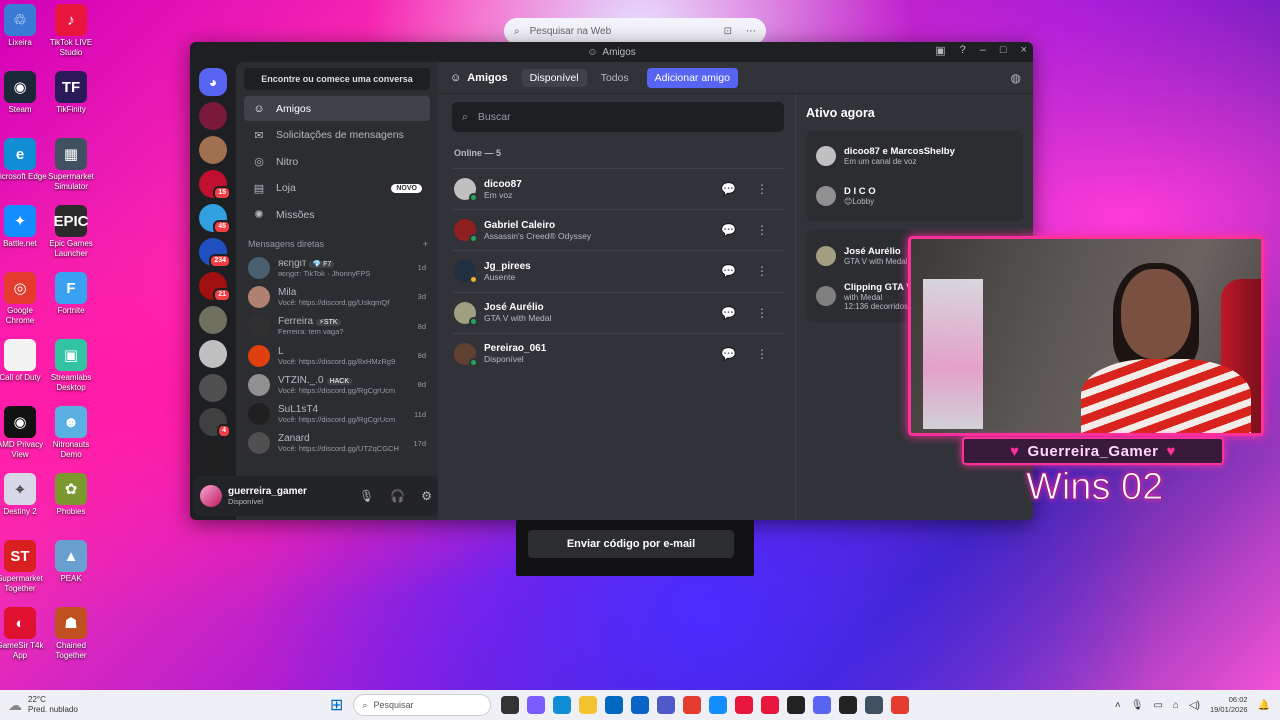 The image size is (1280, 720). I want to click on desktop-shortcut: ◎ Google Chrome, so click(22, 305).